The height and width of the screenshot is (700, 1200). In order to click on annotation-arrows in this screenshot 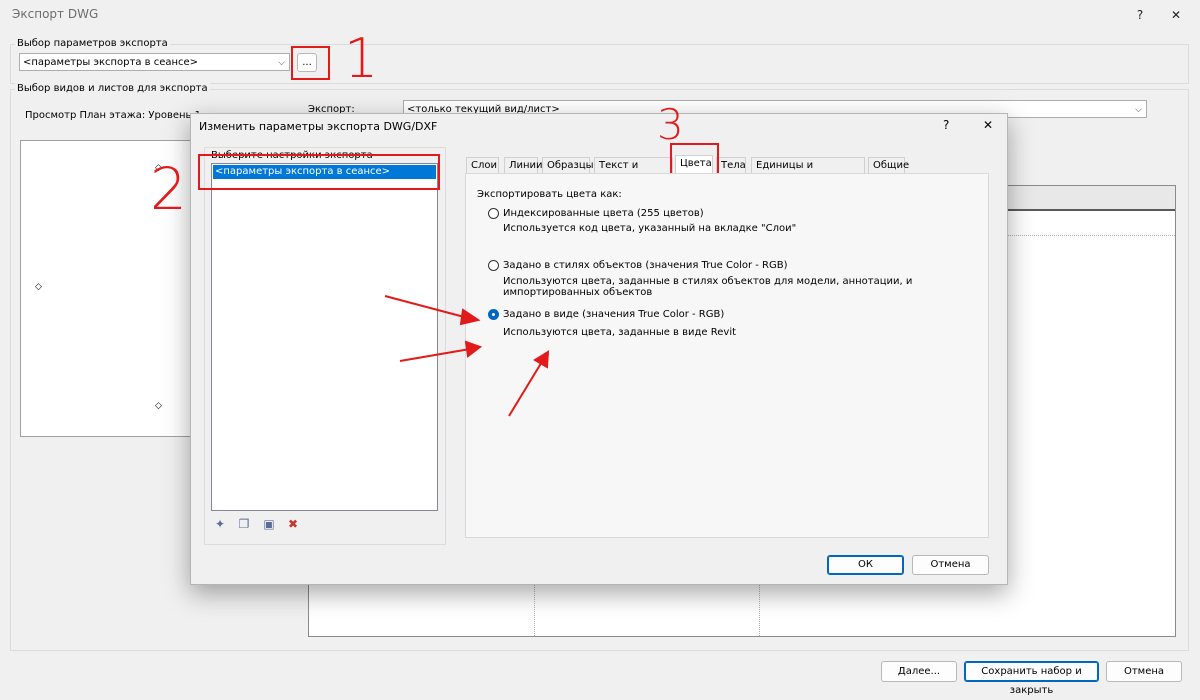, I will do `click(467, 356)`.